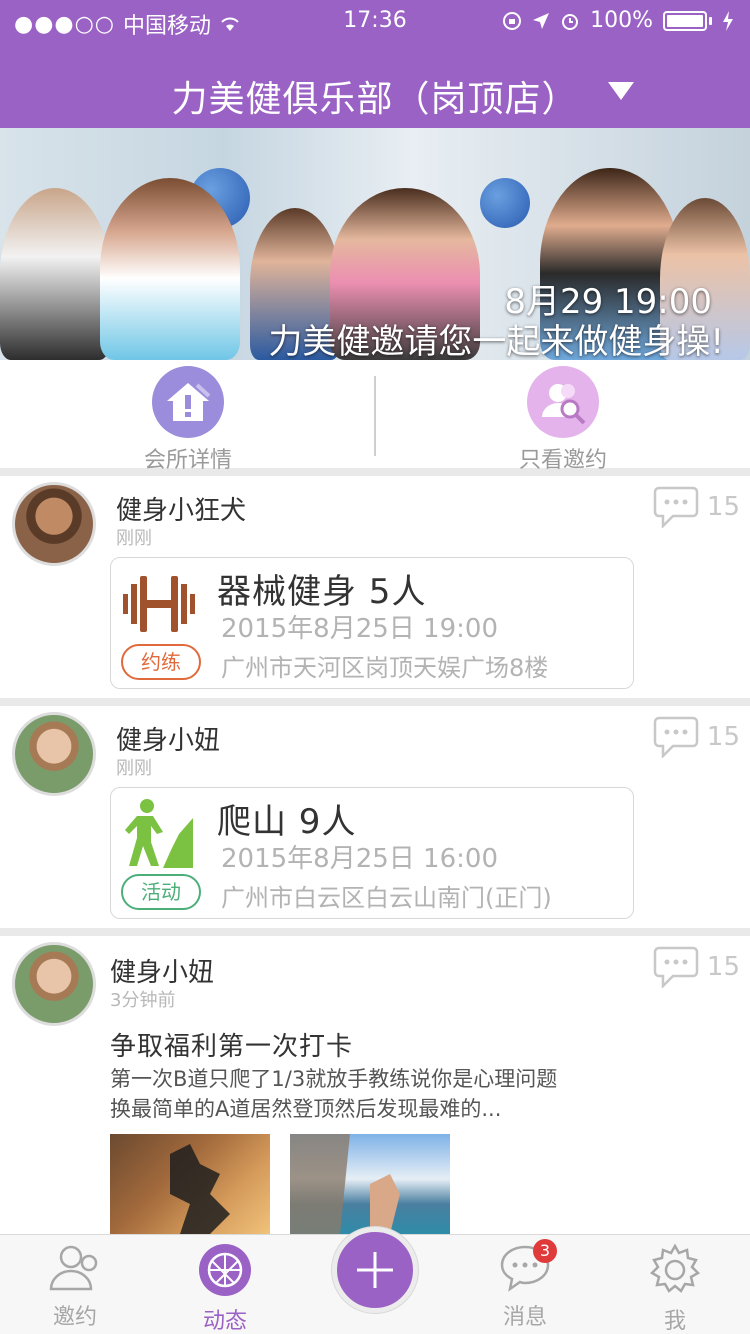  I want to click on post-title: 争取福利第一次打卡, so click(231, 1044).